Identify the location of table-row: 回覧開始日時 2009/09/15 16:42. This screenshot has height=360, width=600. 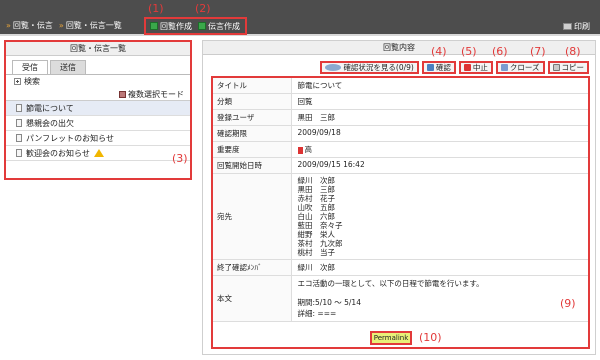
(400, 165).